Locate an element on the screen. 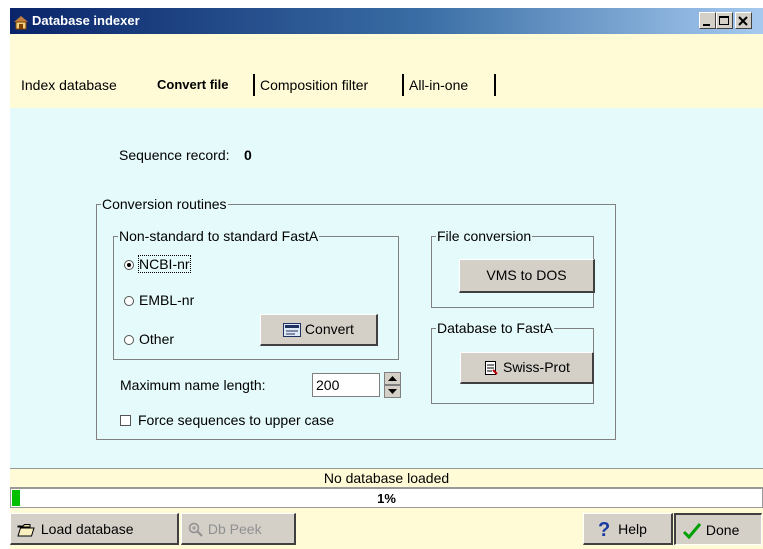 The image size is (763, 549). force-upper-case-checkbox: Force sequences to upper case is located at coordinates (227, 420).